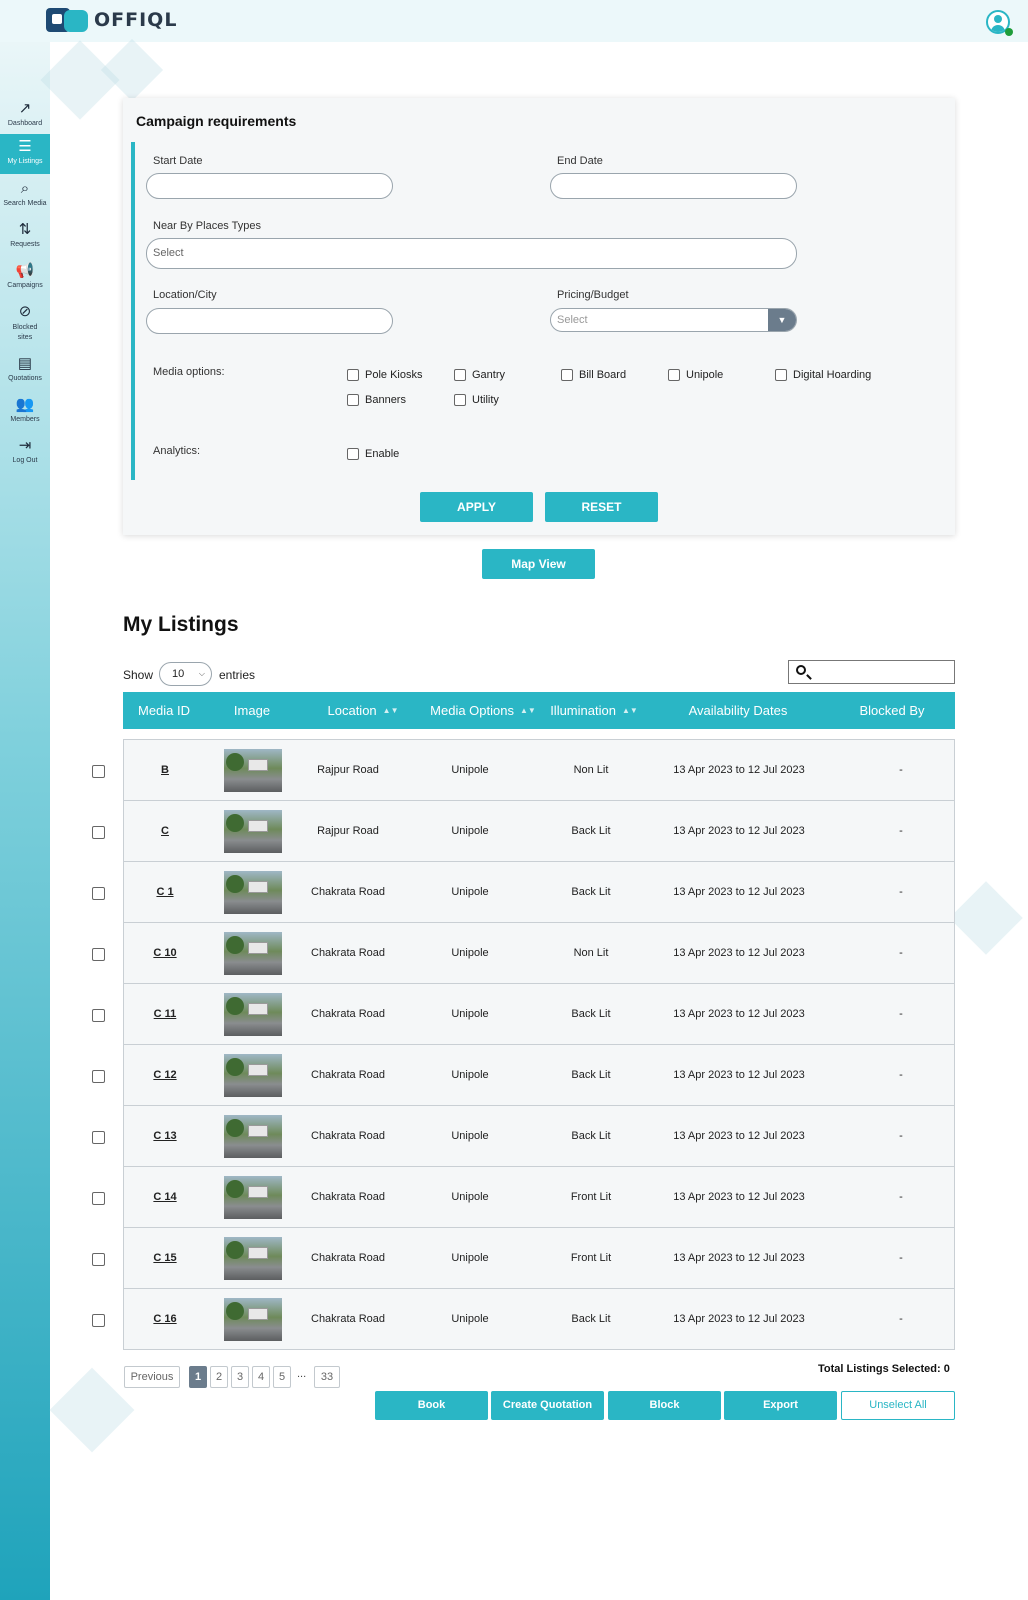 The image size is (1028, 1600). I want to click on media-option-gantry: Gantry, so click(479, 375).